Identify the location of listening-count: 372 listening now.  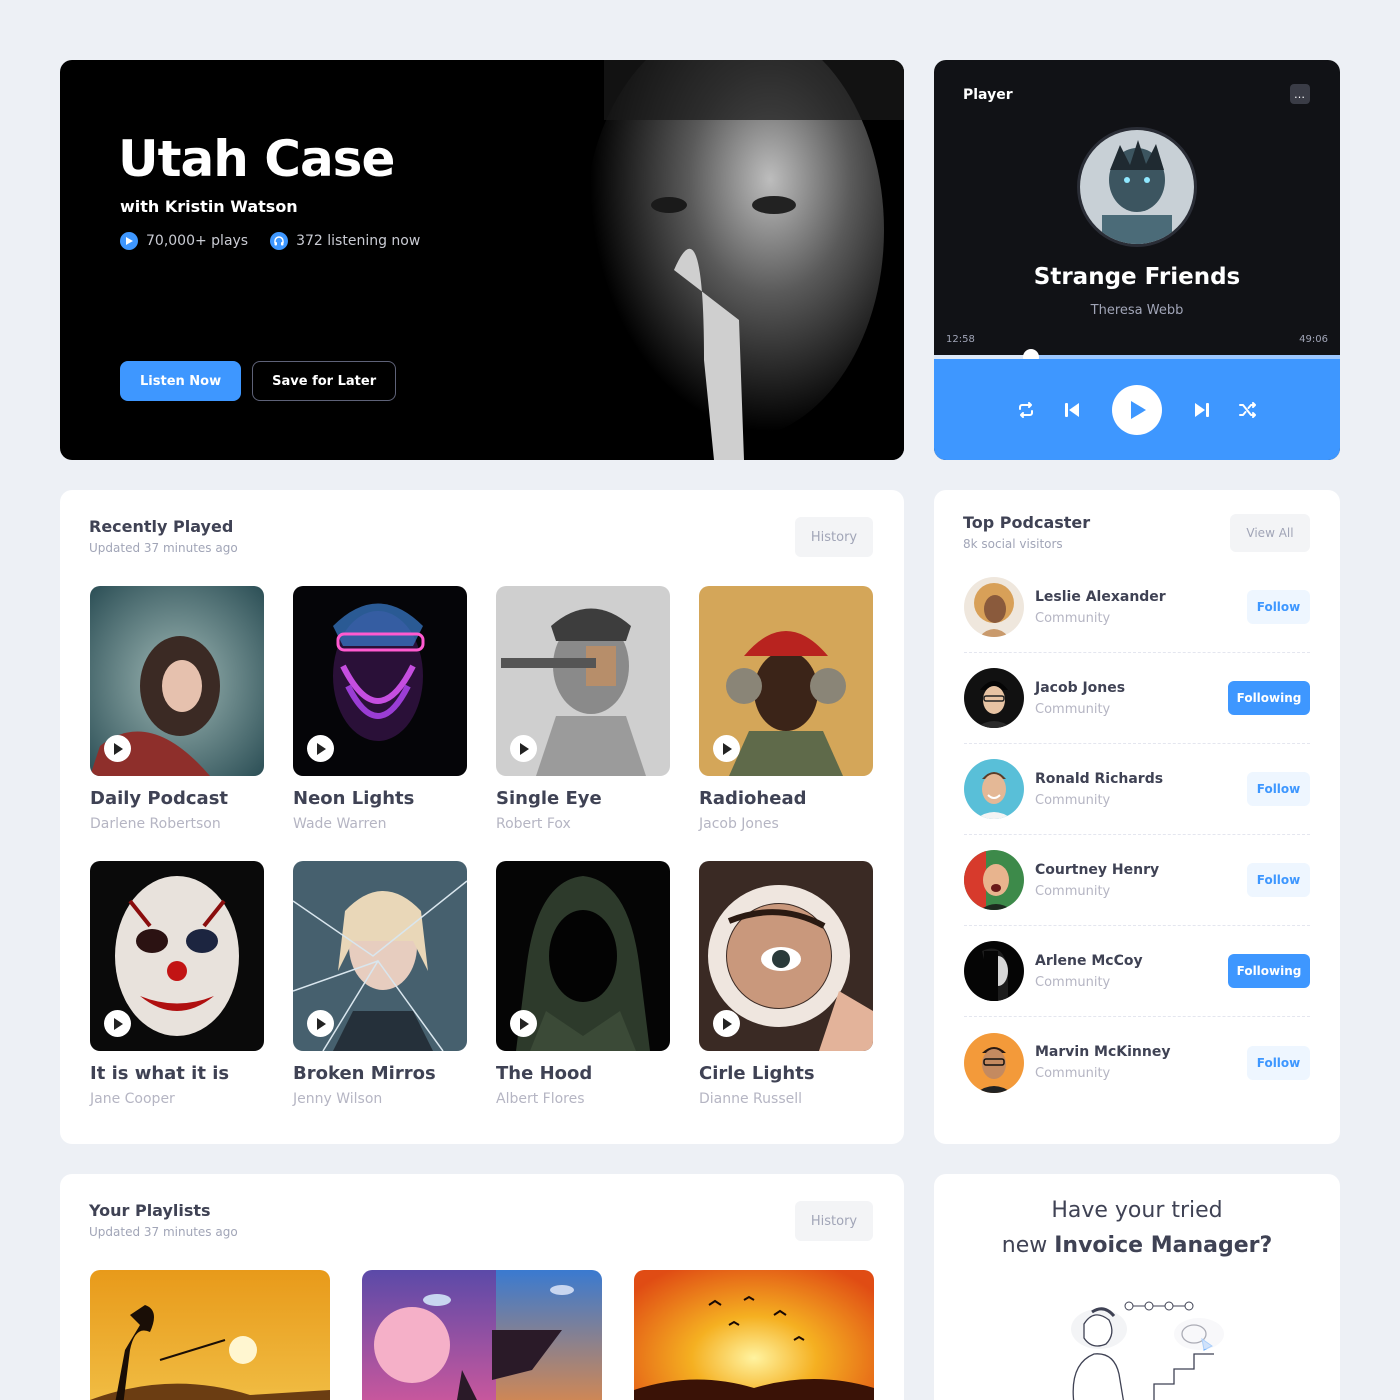
(358, 241).